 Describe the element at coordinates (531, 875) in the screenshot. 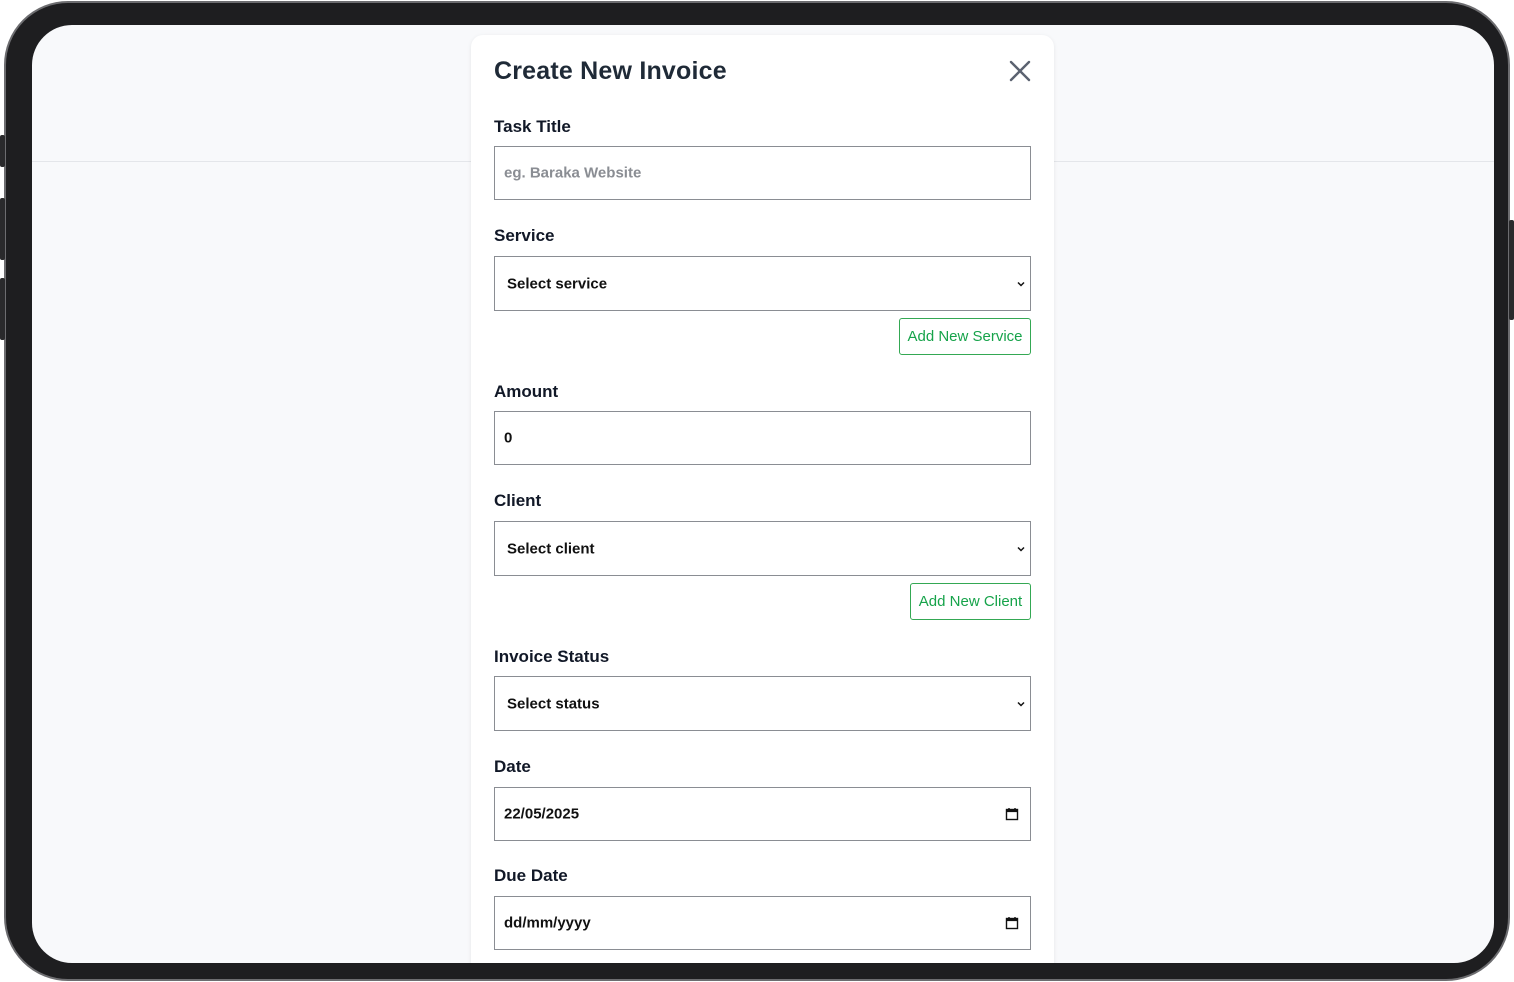

I see `due-date-label: Due Date` at that location.